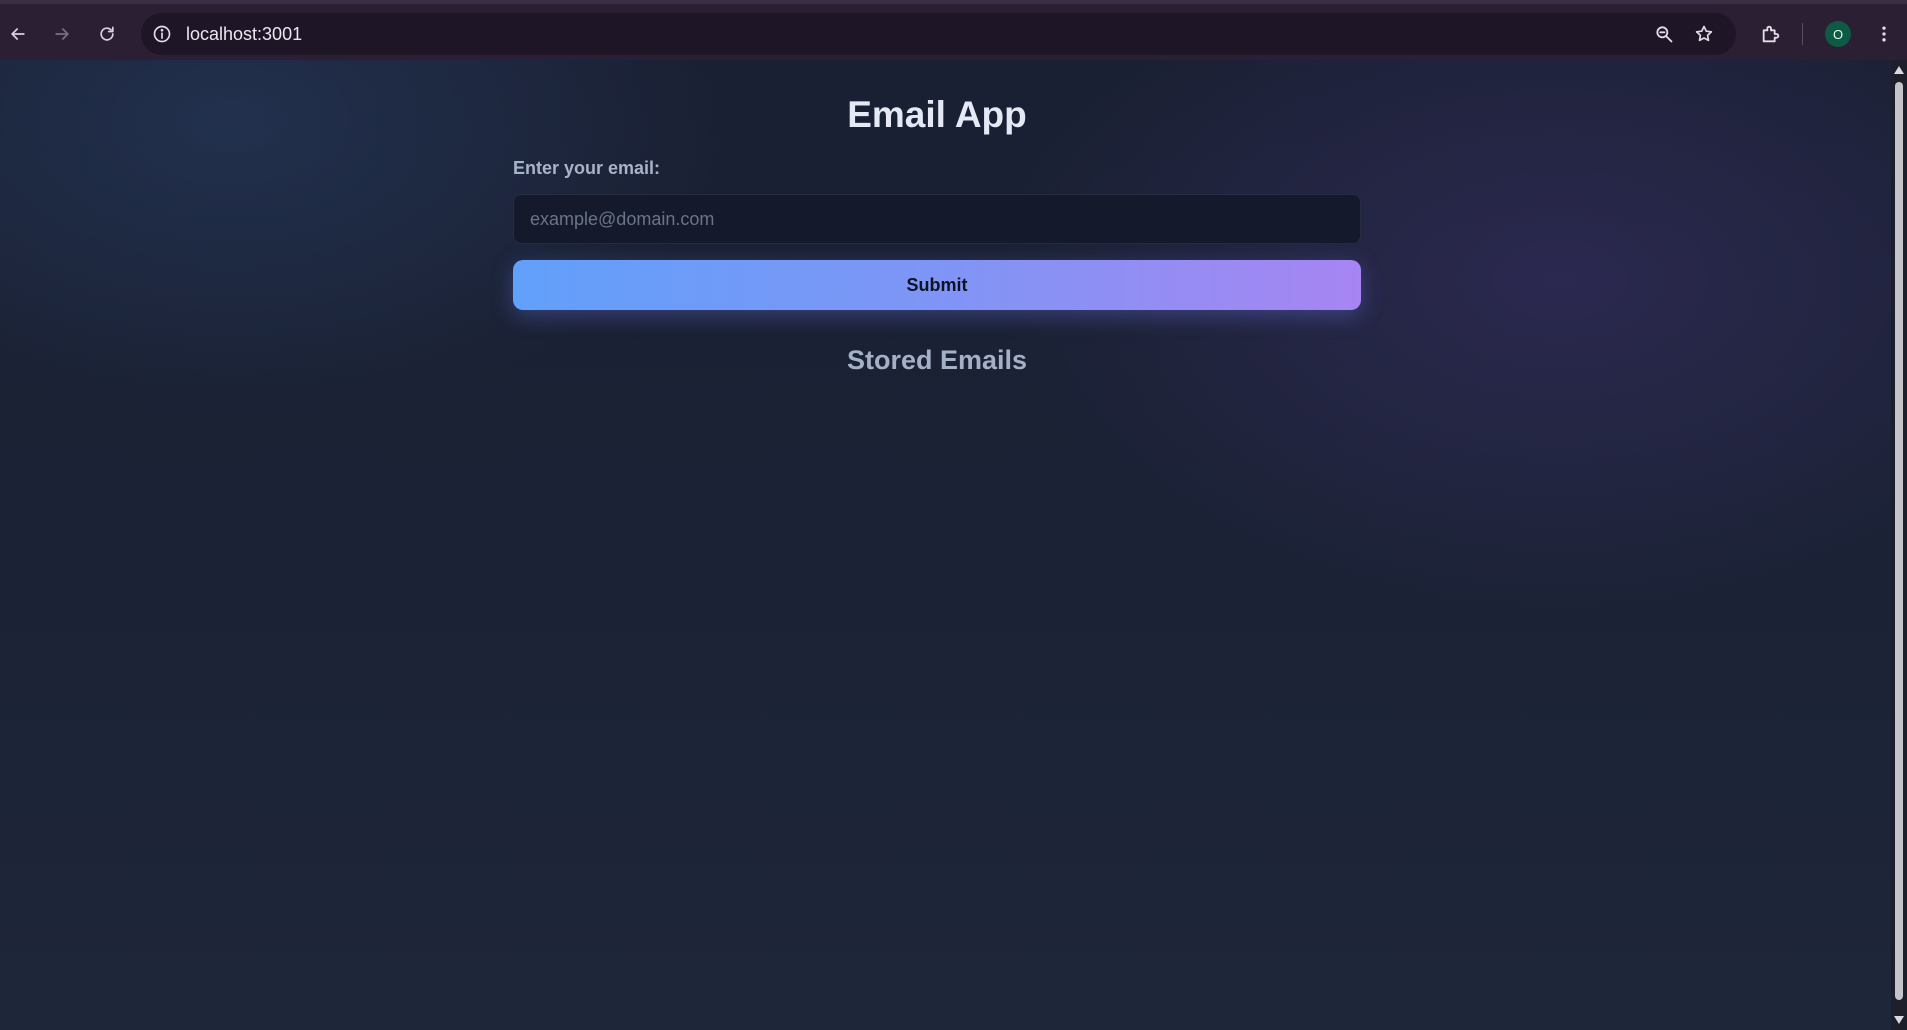 The image size is (1907, 1030). I want to click on page-scrollbar, so click(1899, 545).